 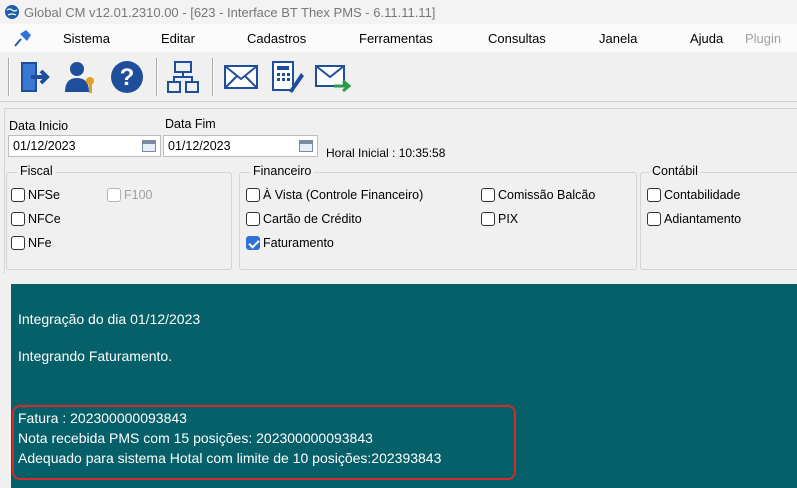 What do you see at coordinates (178, 38) in the screenshot?
I see `menu-editar: Editar` at bounding box center [178, 38].